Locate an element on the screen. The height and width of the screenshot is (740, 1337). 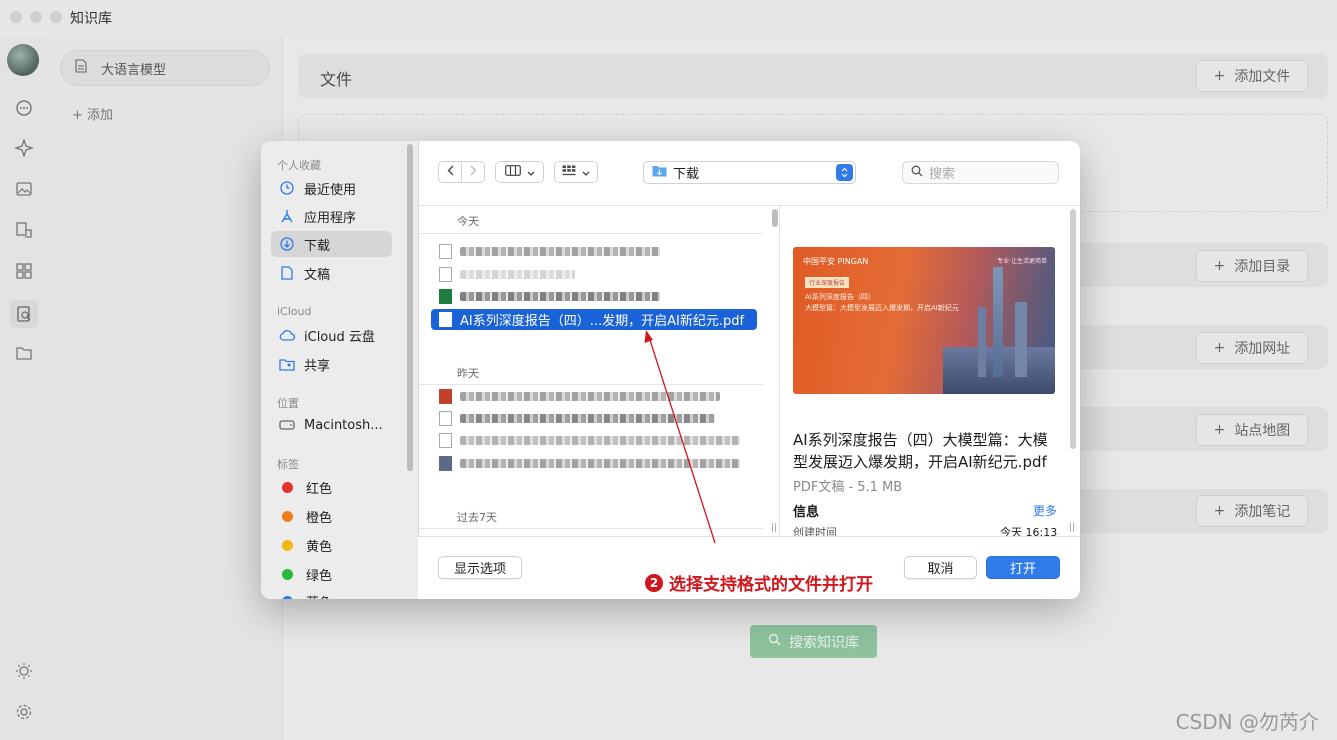
preview-file-meta: PDF文稿 - 5.1 MB is located at coordinates (848, 487).